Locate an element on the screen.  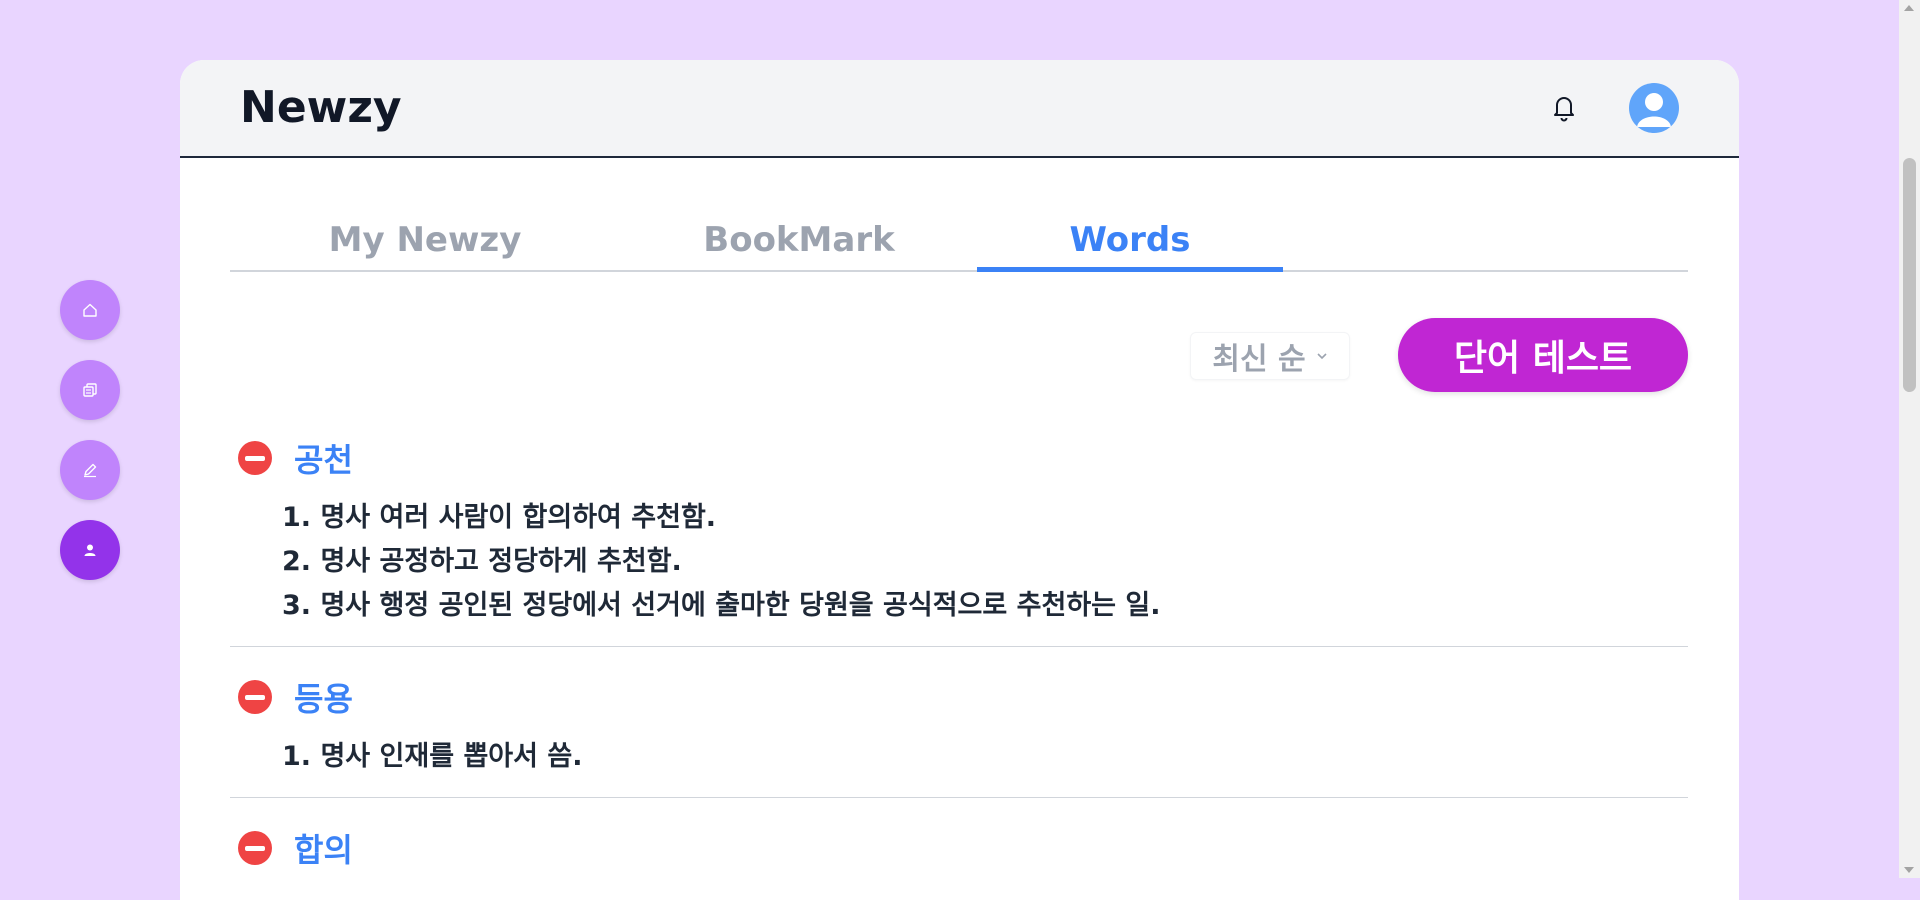
meaning-item: 2. 명사 공정하고 정당하게 추천함. is located at coordinates (482, 561).